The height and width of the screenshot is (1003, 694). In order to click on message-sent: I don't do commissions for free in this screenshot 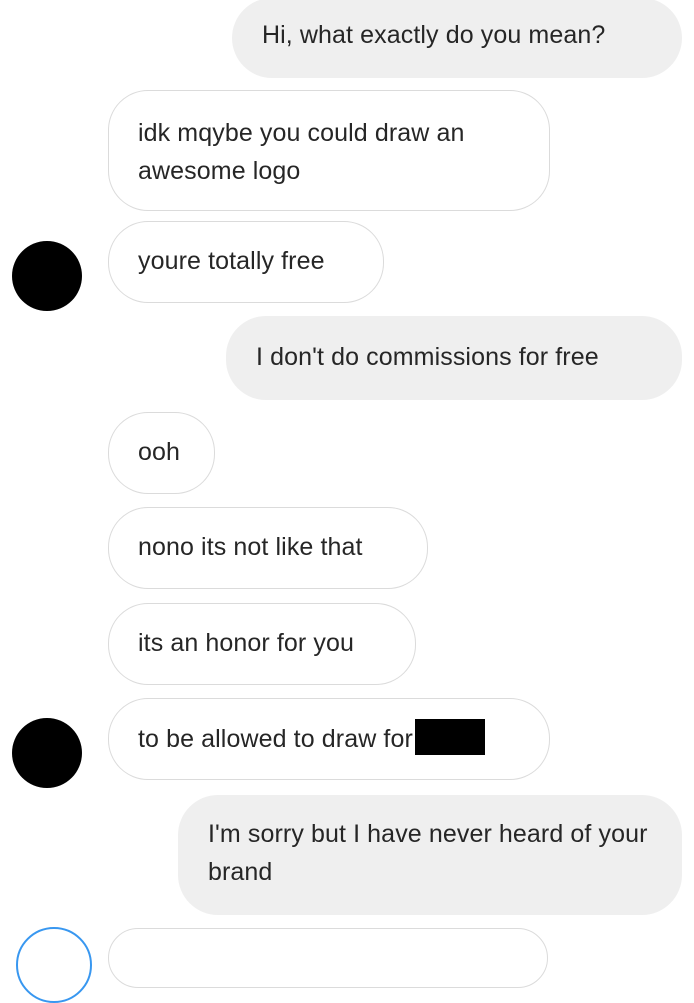, I will do `click(454, 358)`.